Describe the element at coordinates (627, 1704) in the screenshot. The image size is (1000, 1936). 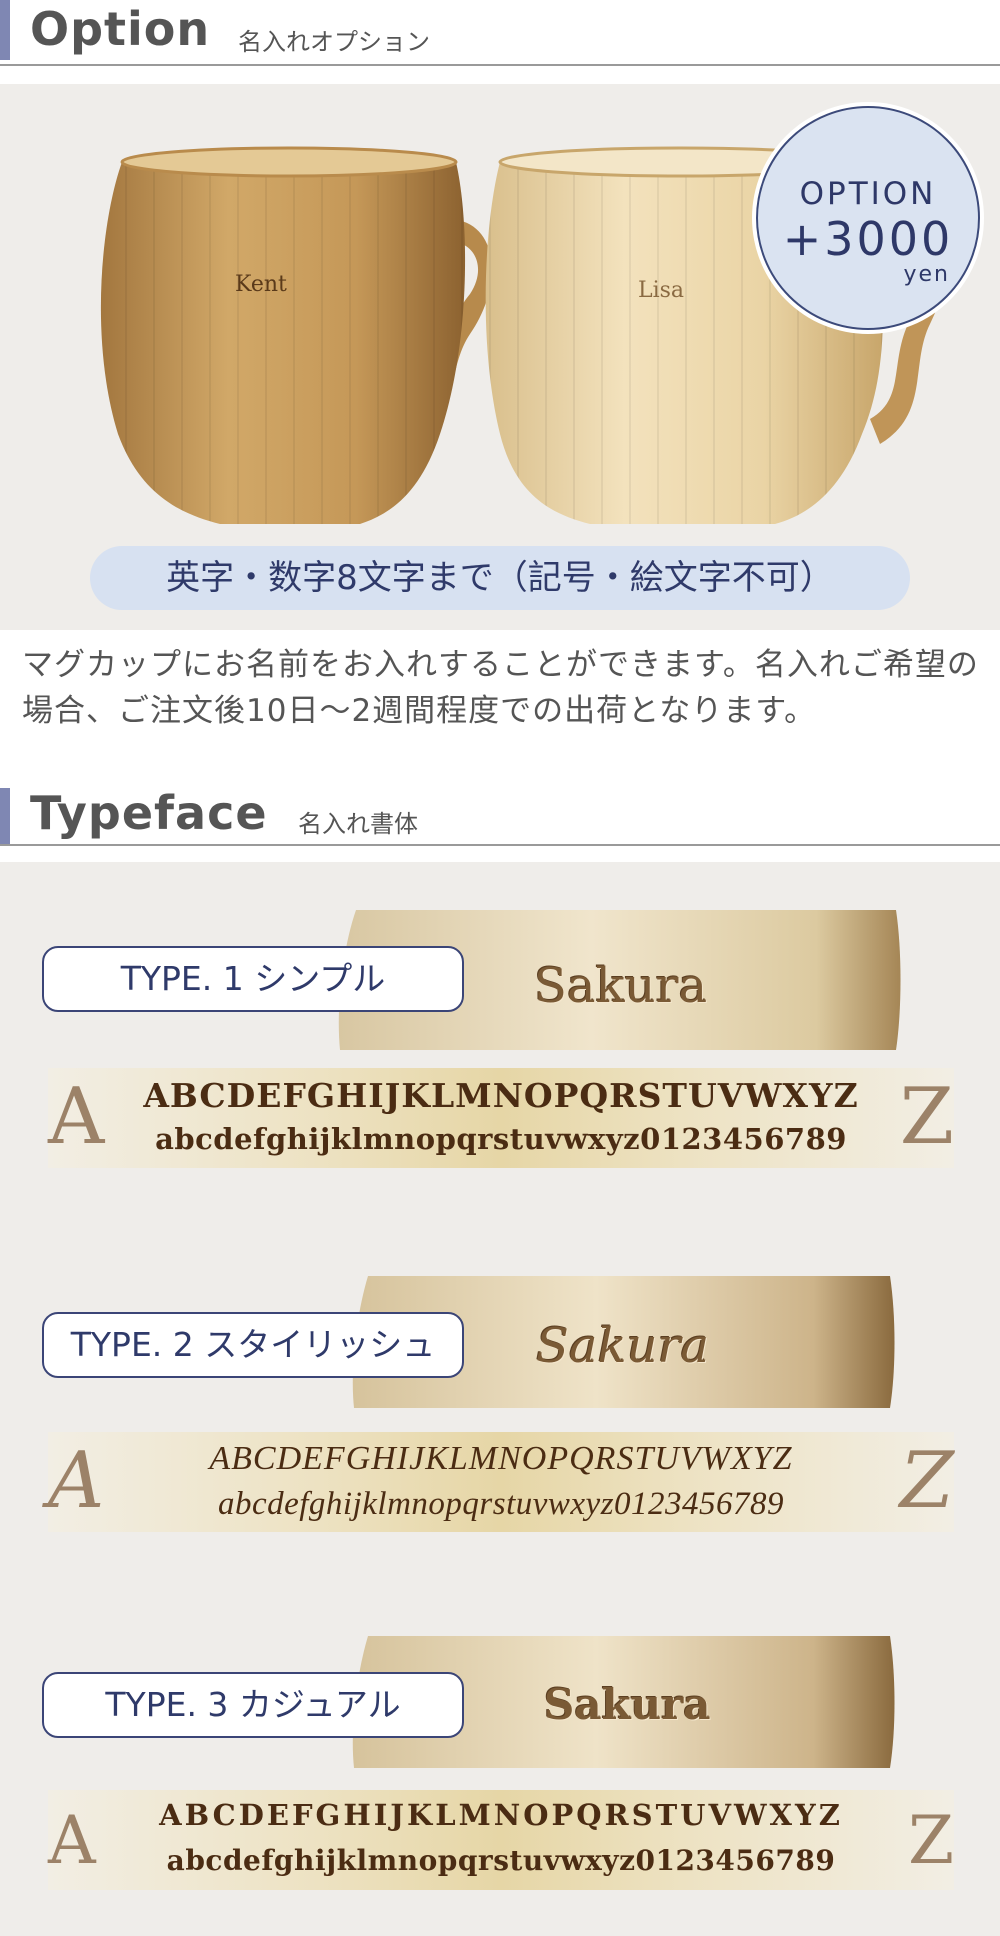
I see `type3-sample-name: Sakura` at that location.